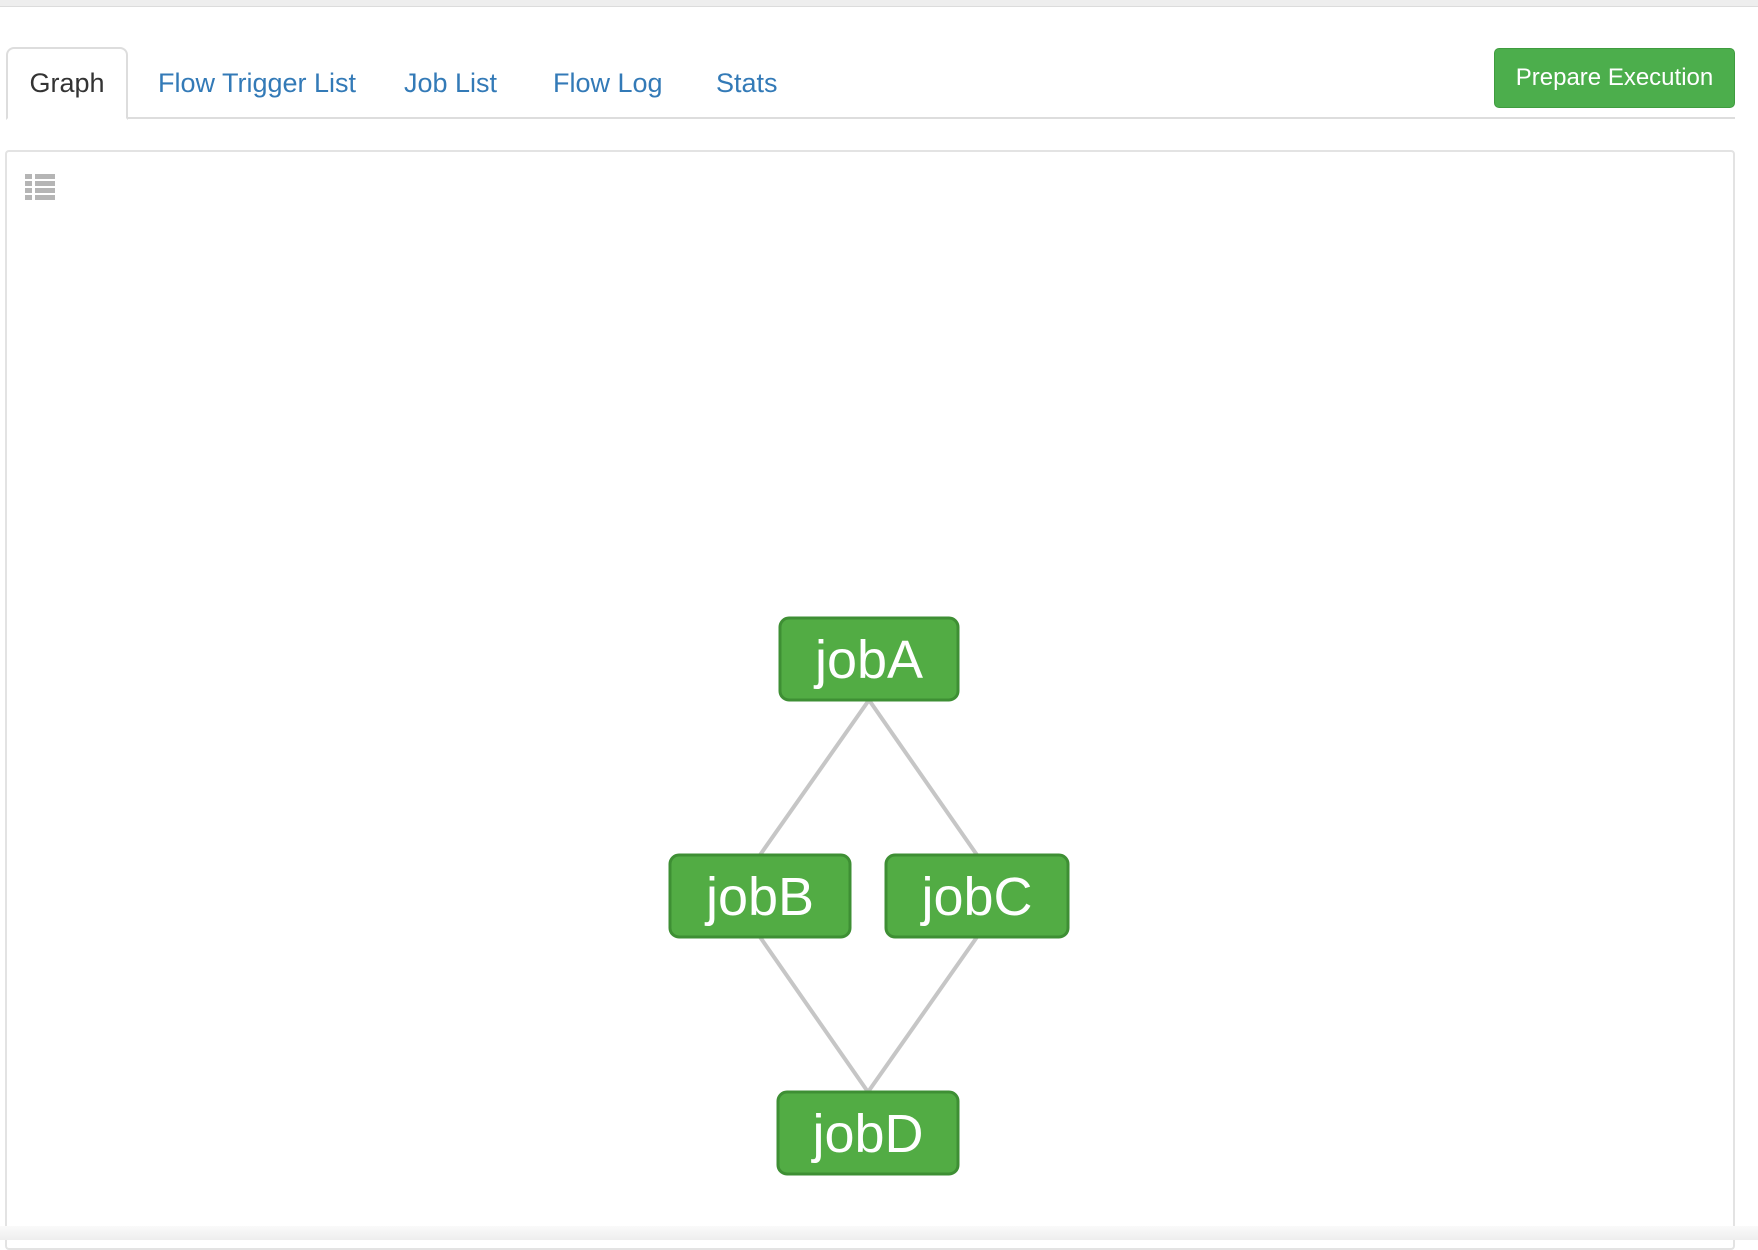 The image size is (1758, 1250). What do you see at coordinates (814, 777) in the screenshot?
I see `edge-jobA-jobB` at bounding box center [814, 777].